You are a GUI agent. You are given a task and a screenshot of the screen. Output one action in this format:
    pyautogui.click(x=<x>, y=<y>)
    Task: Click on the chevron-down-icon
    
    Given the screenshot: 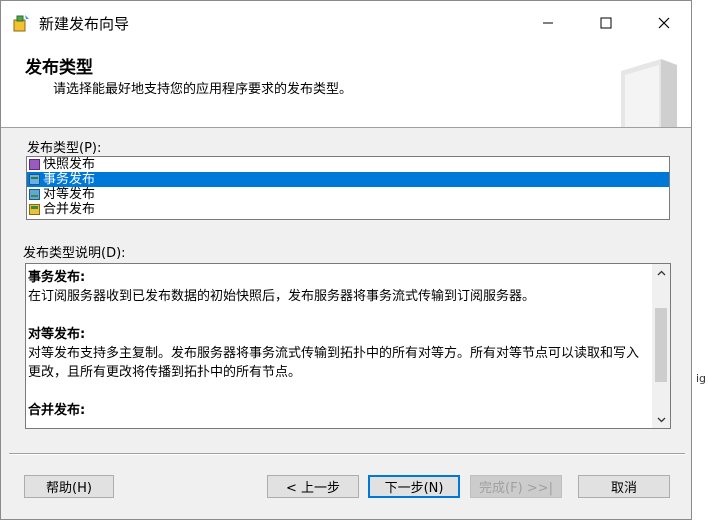 What is the action you would take?
    pyautogui.click(x=661, y=419)
    